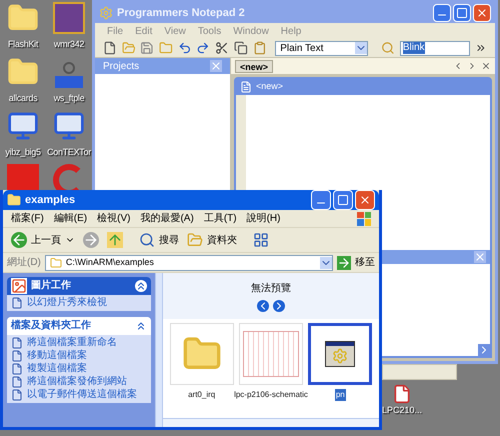 This screenshot has height=436, width=500. What do you see at coordinates (27, 218) in the screenshot?
I see `menu-item: 檔案(F)` at bounding box center [27, 218].